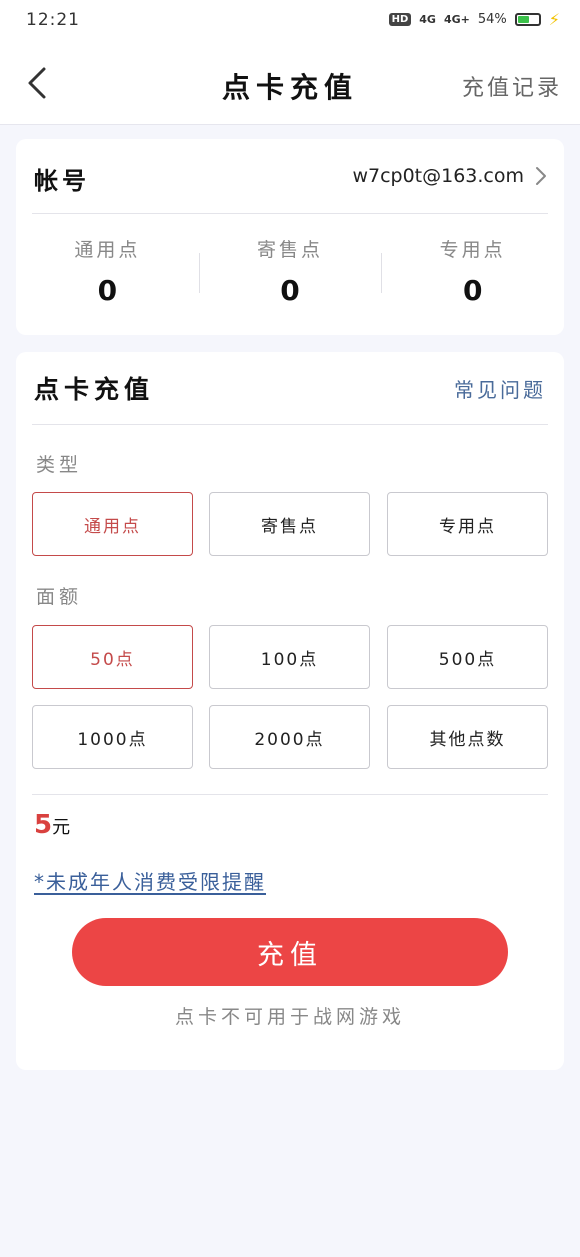 This screenshot has width=580, height=1257. What do you see at coordinates (59, 465) in the screenshot?
I see `type-label: 类型` at bounding box center [59, 465].